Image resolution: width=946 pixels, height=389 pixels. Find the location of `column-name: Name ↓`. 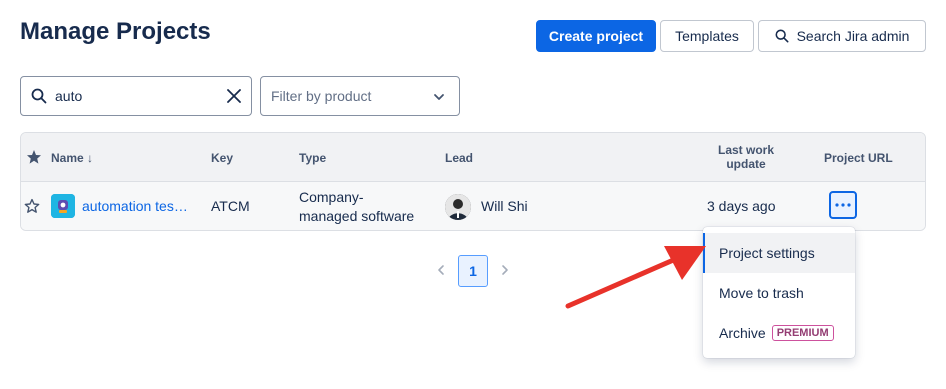

column-name: Name ↓ is located at coordinates (72, 158).